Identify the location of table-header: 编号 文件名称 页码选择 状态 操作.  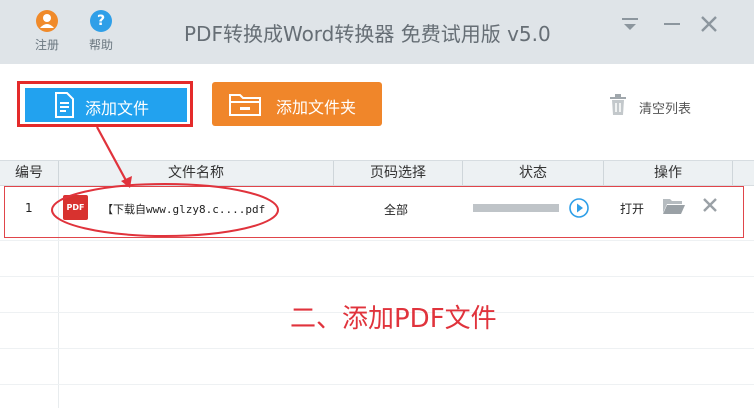
(377, 173).